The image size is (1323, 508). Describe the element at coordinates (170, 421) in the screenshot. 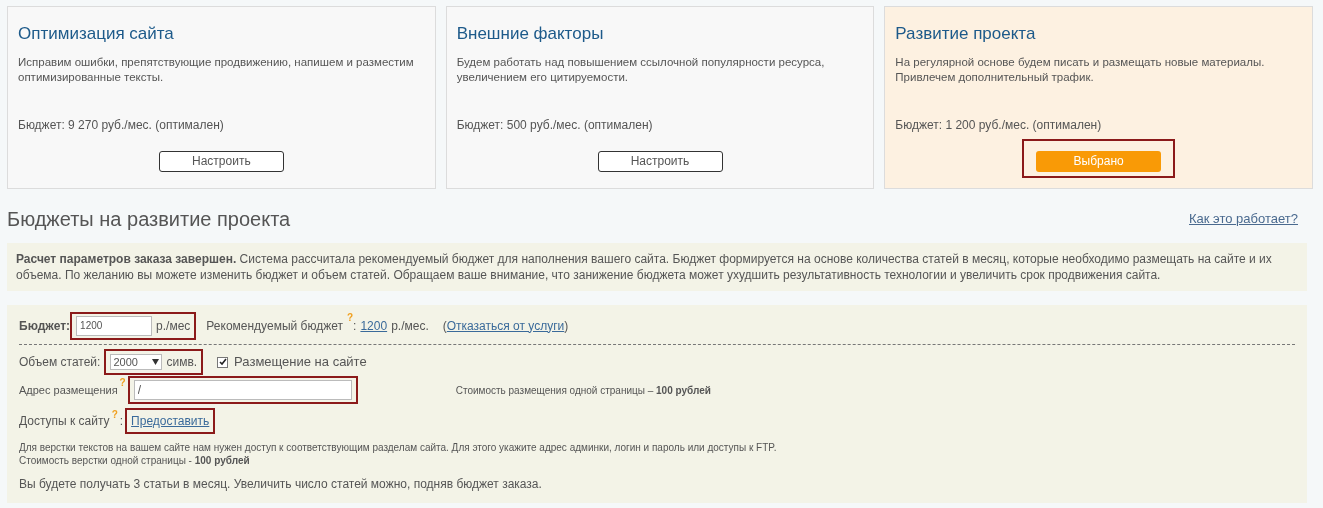

I see `provide-link: Предоставить` at that location.